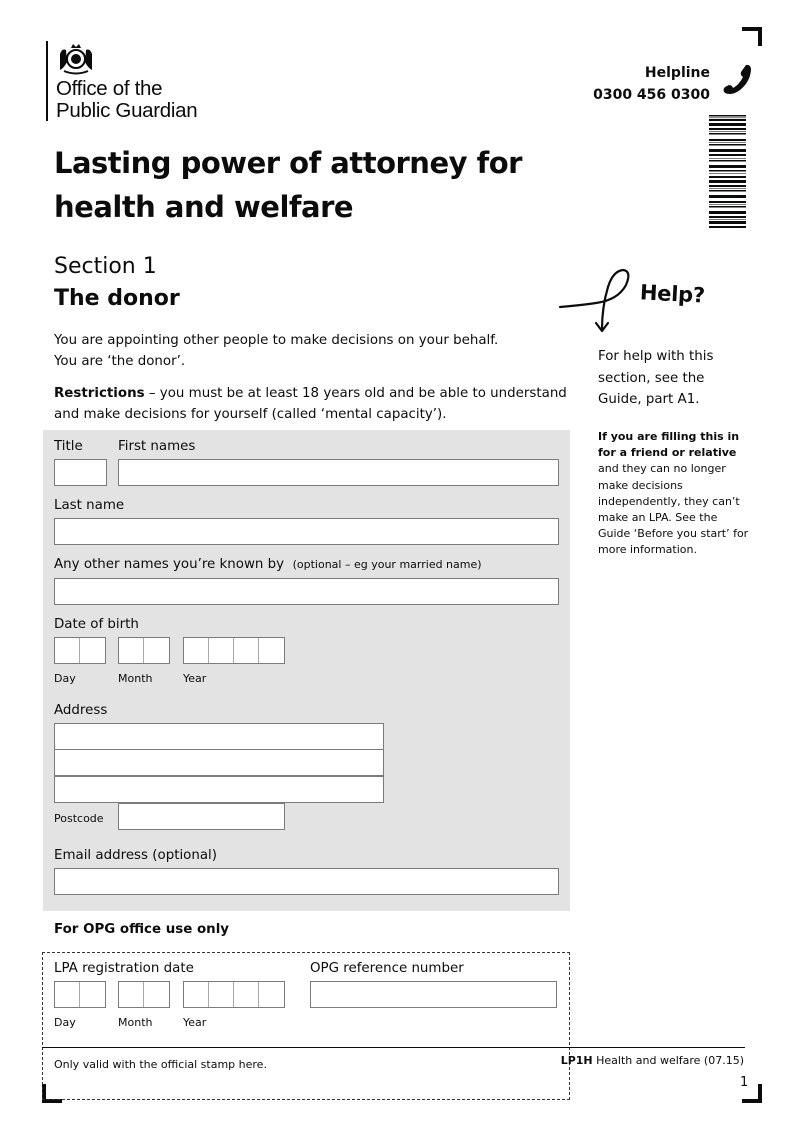 The width and height of the screenshot is (800, 1129). Describe the element at coordinates (160, 1064) in the screenshot. I see `stamp-text: Only valid with the official stamp here.` at that location.